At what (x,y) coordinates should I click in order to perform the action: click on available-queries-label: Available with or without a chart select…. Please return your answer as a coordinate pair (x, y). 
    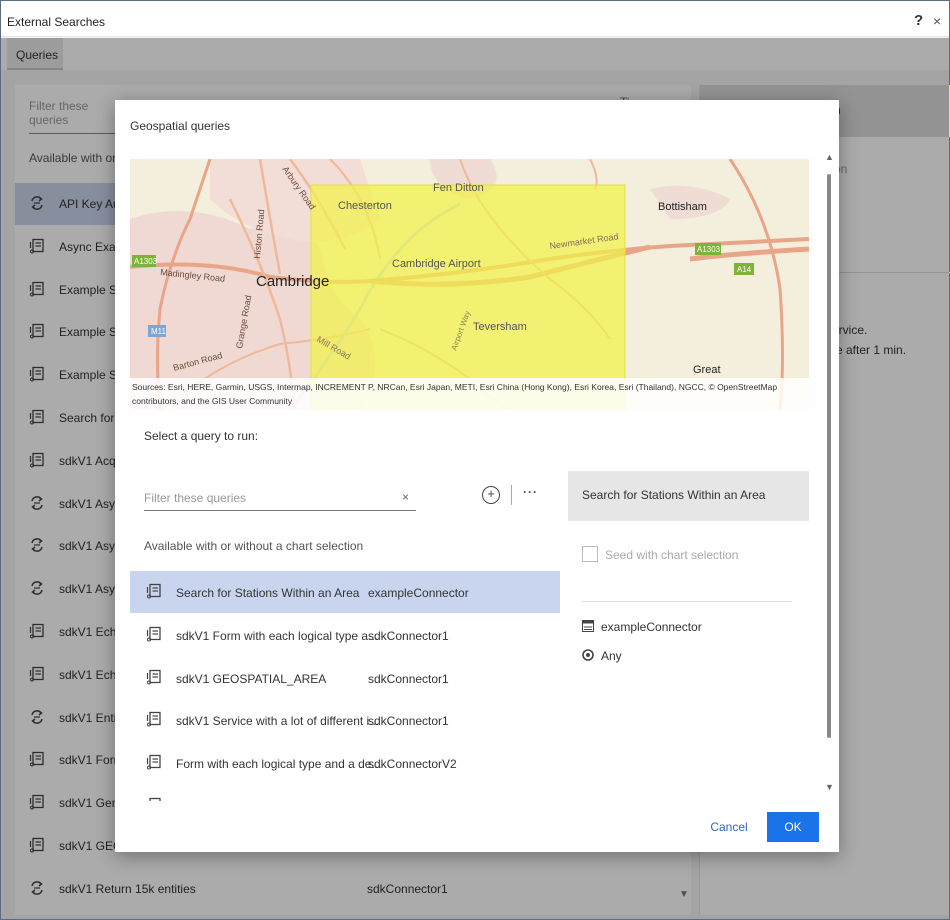
    Looking at the image, I should click on (254, 546).